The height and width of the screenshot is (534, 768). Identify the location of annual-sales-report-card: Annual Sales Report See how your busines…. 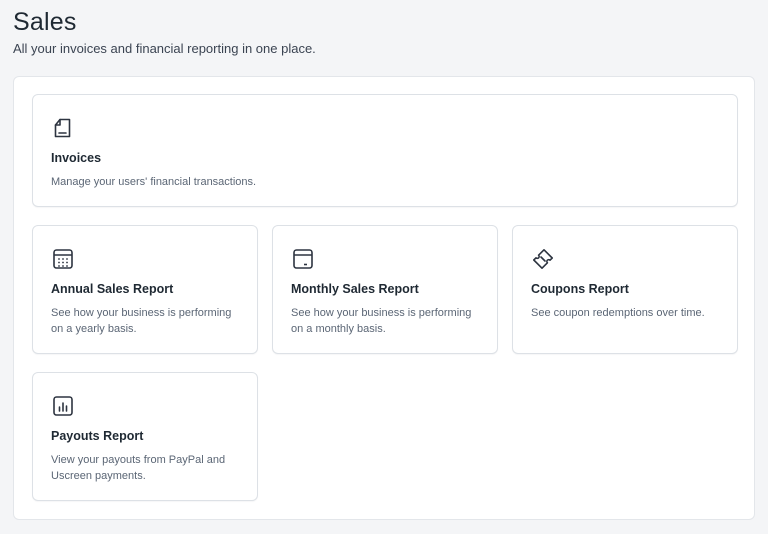
(145, 289).